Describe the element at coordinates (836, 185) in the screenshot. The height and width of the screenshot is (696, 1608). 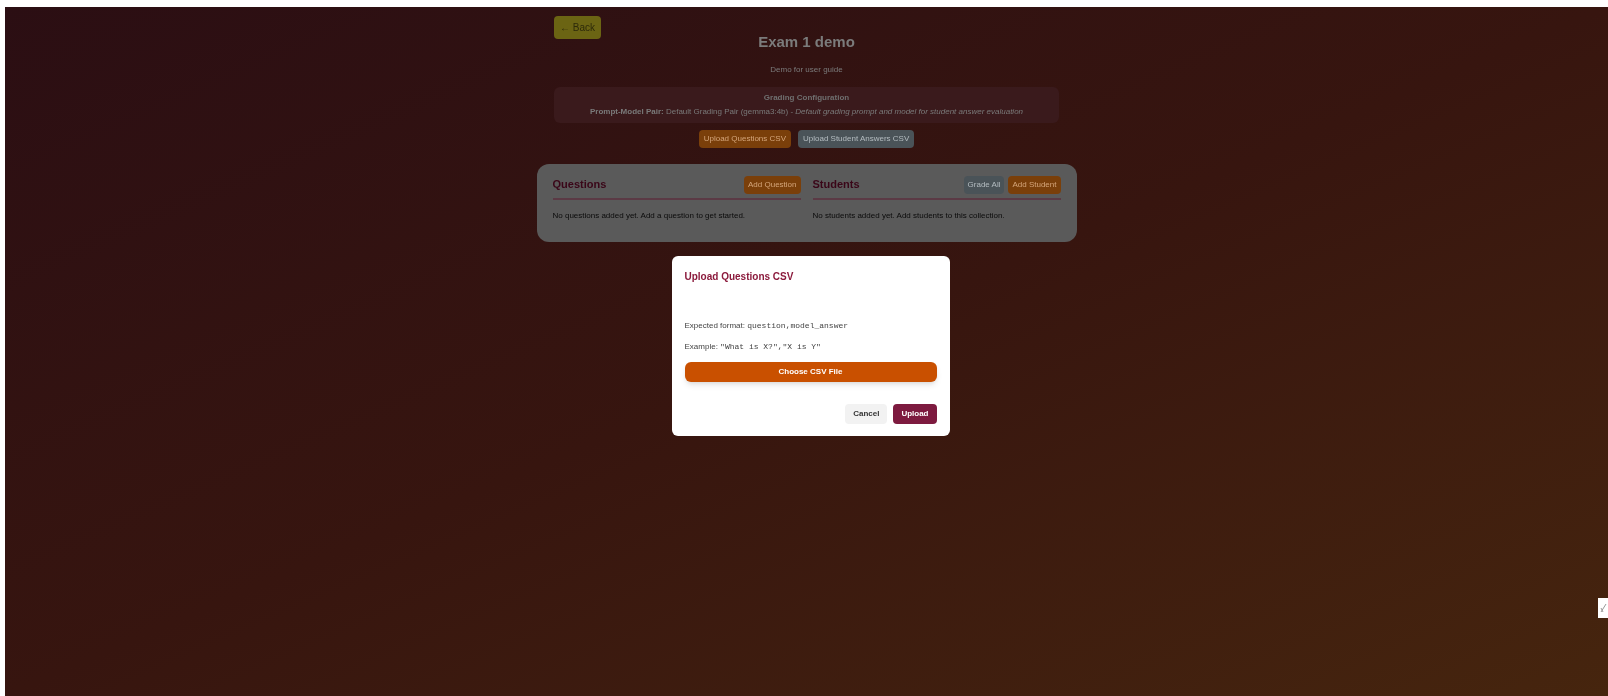
I see `panel-heading: Students` at that location.